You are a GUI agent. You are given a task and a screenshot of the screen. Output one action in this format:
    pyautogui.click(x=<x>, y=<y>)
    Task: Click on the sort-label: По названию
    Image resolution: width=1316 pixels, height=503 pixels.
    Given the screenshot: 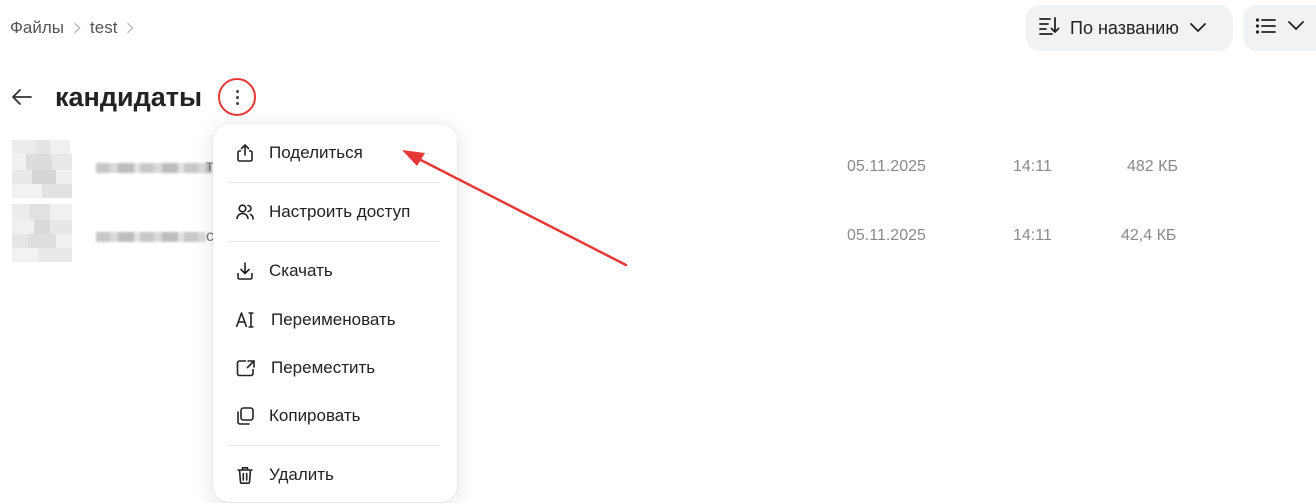 What is the action you would take?
    pyautogui.click(x=1124, y=27)
    